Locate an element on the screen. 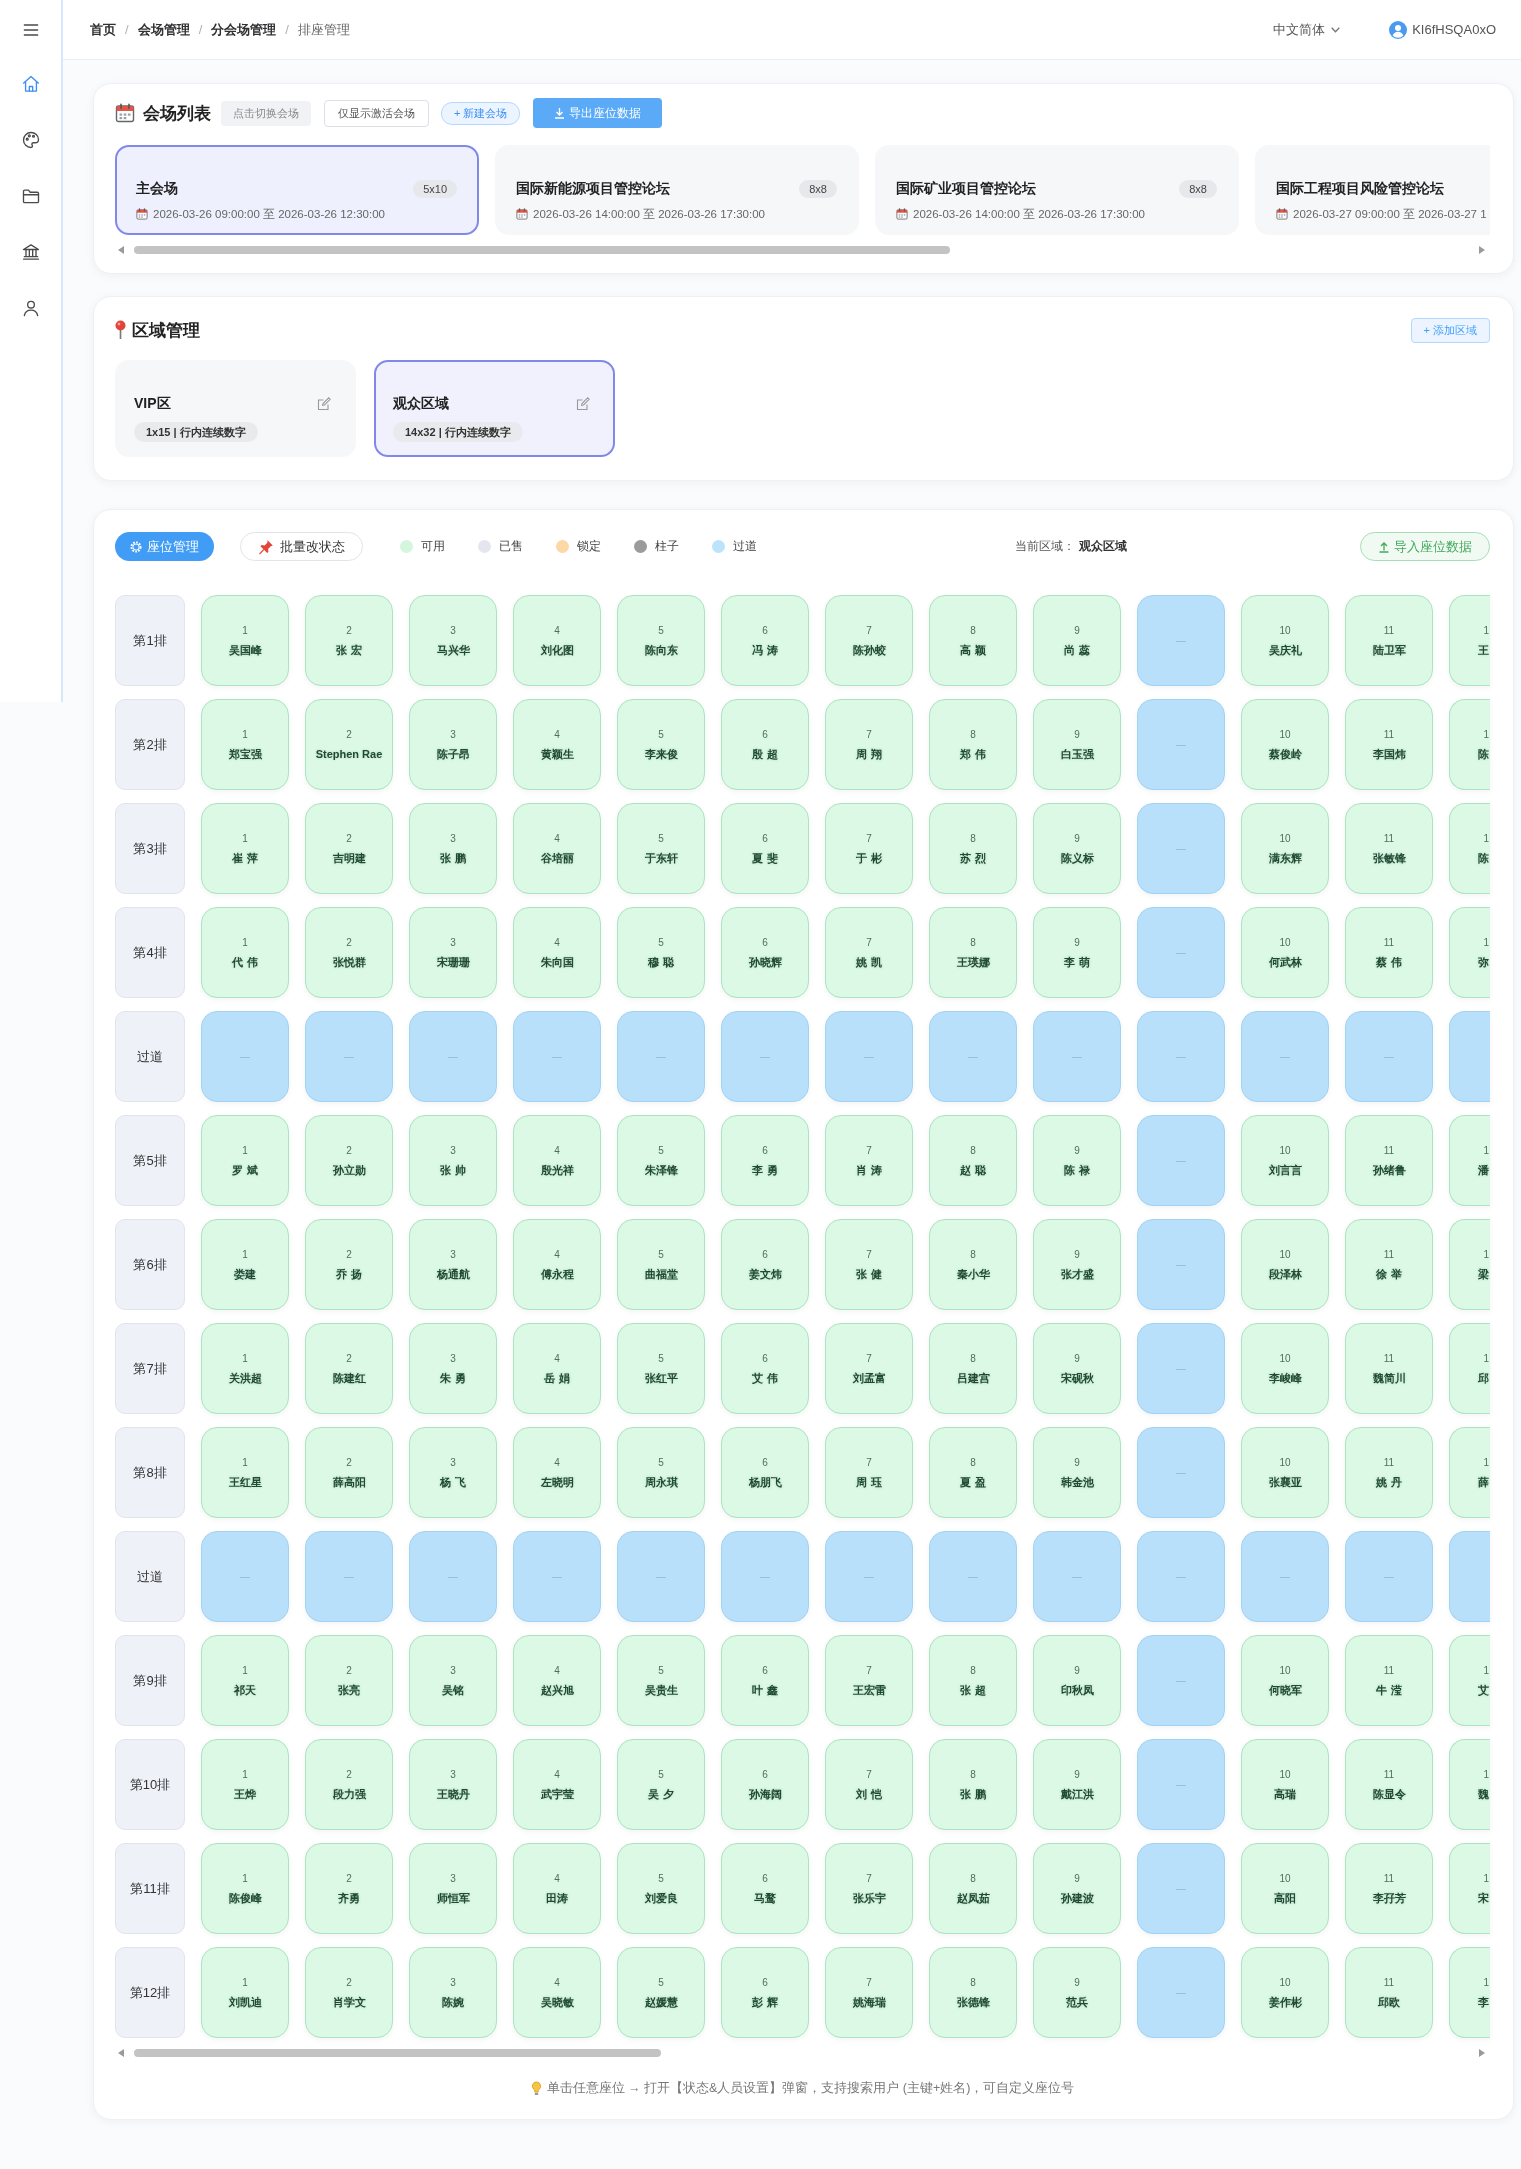 This screenshot has width=1521, height=2169. seat: 4 傅永程 is located at coordinates (557, 1264).